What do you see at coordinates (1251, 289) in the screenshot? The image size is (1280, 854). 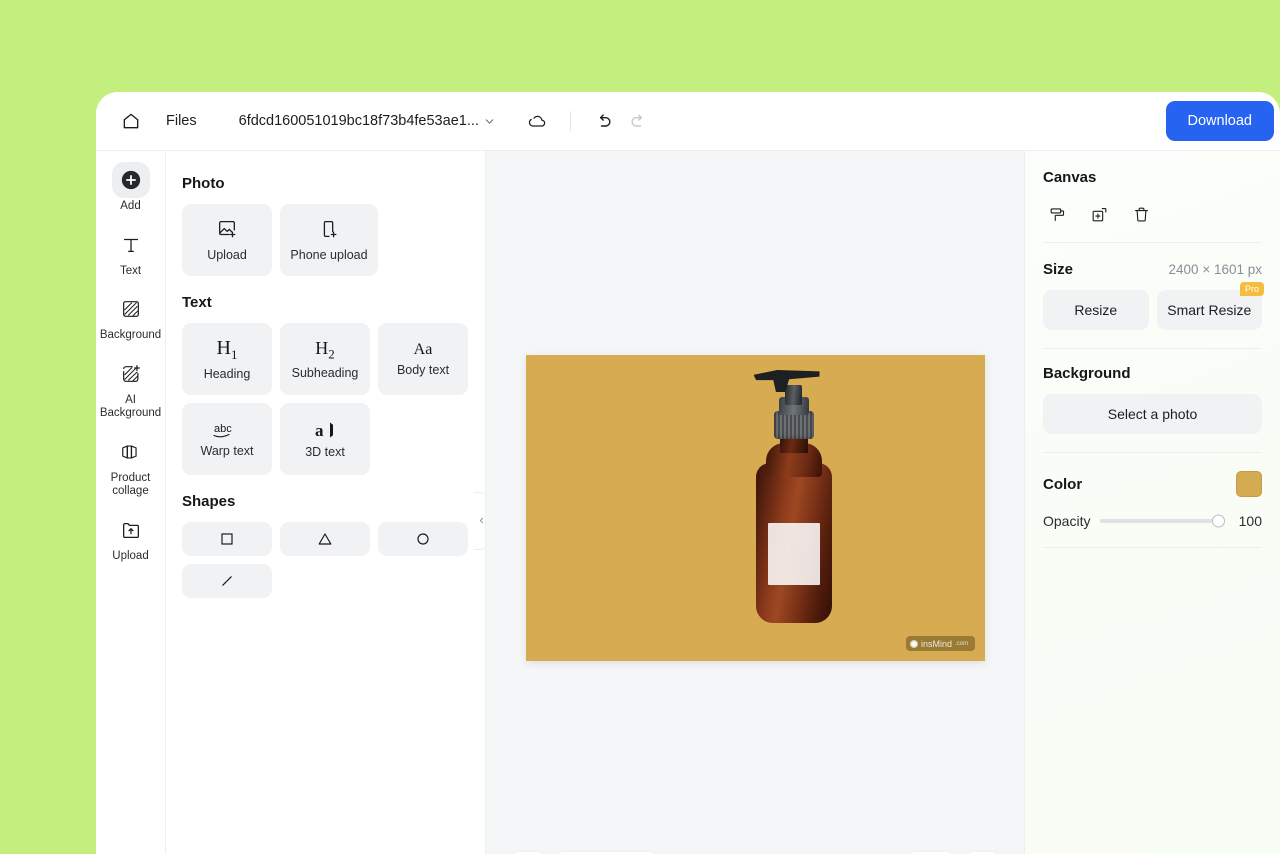 I see `pro-badge: Pro` at bounding box center [1251, 289].